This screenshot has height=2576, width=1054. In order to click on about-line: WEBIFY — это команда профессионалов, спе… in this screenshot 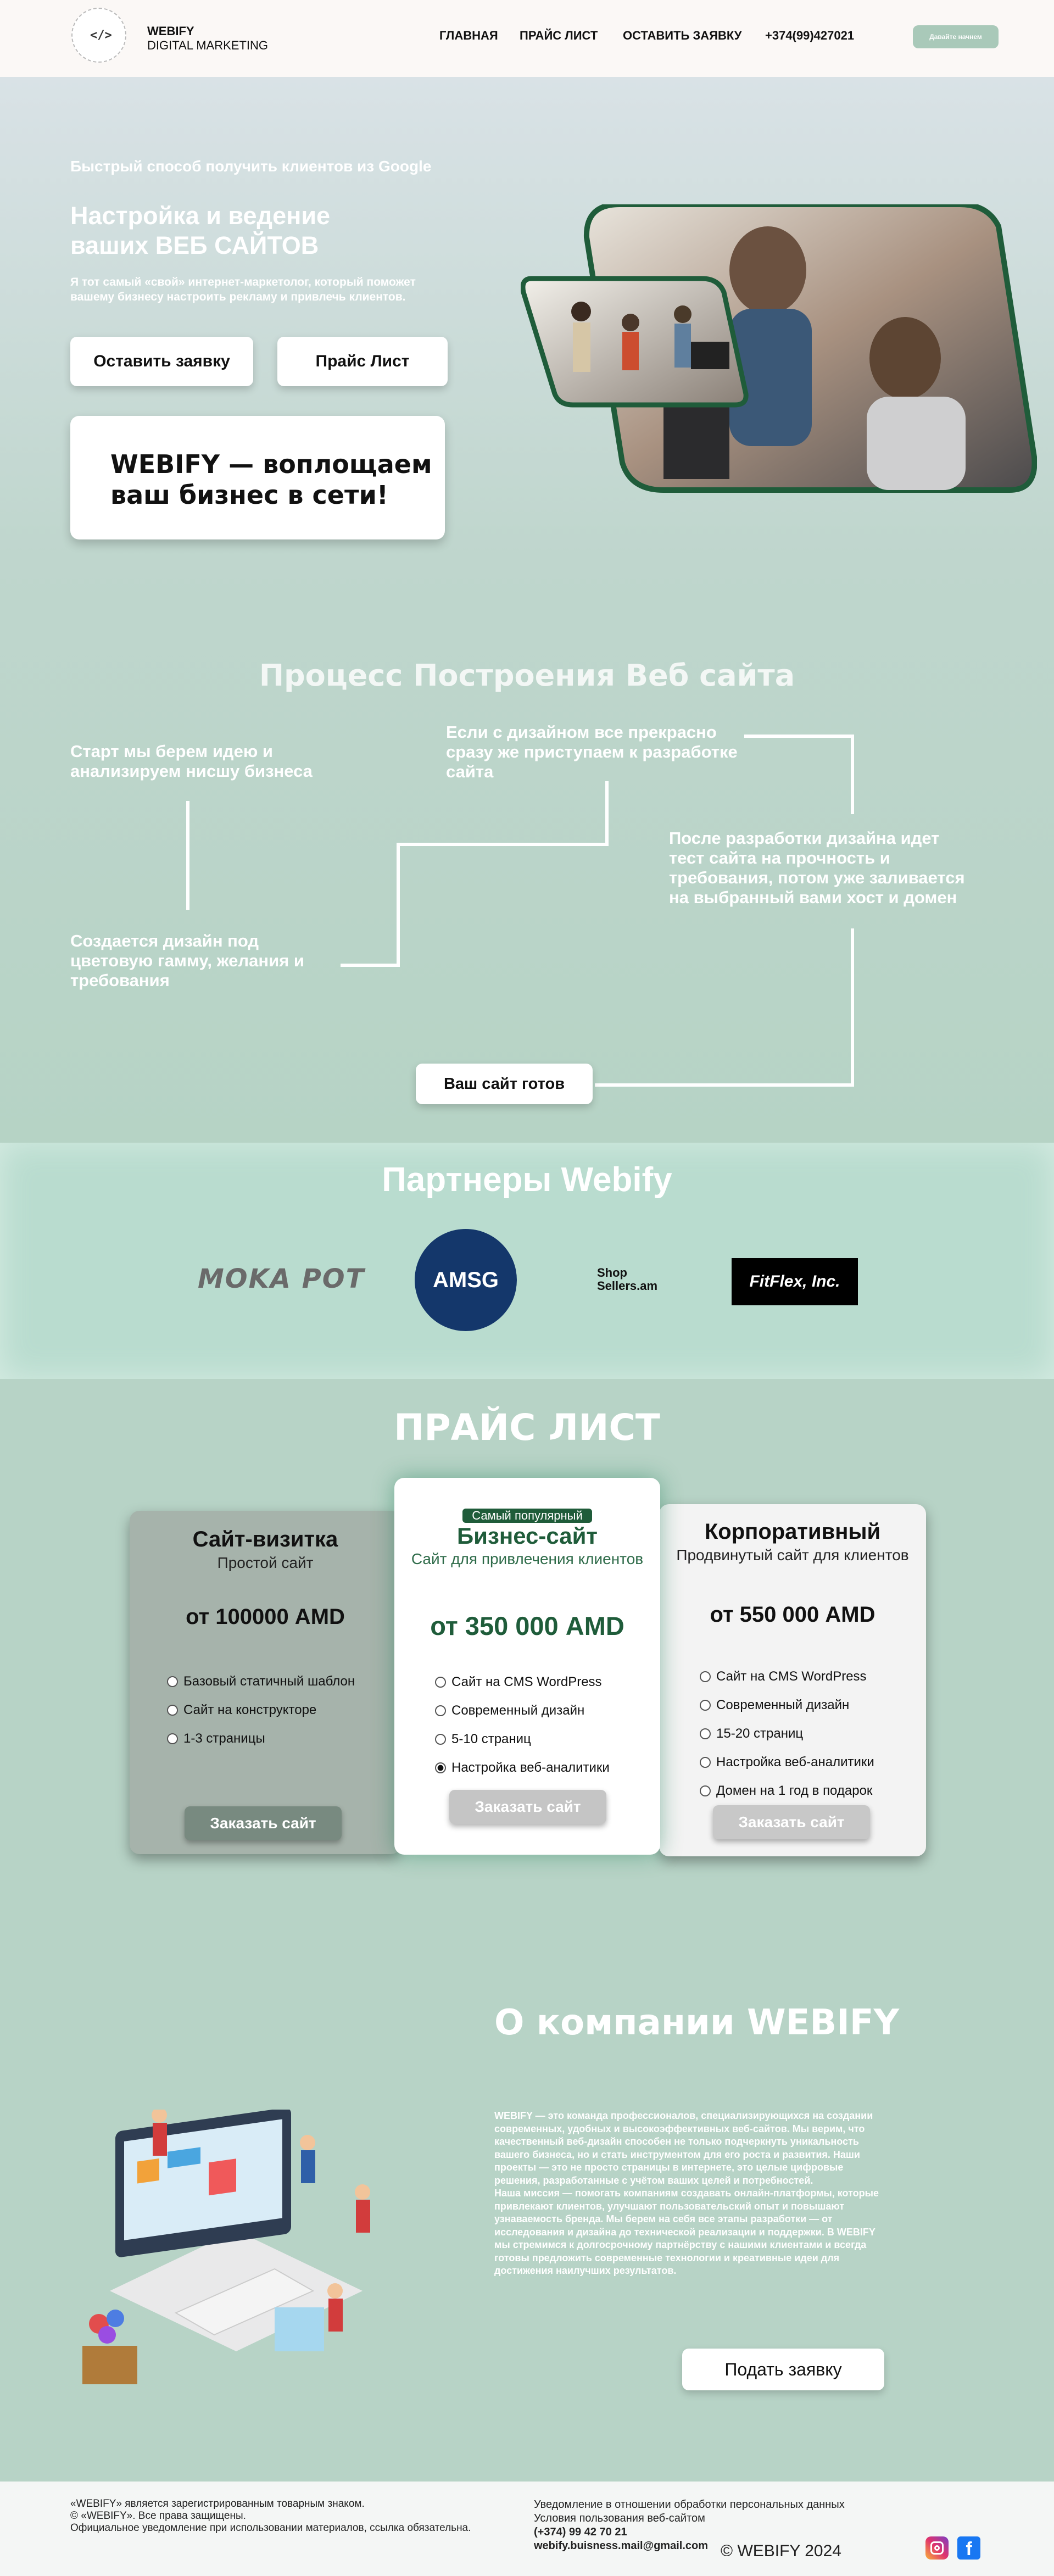, I will do `click(683, 2115)`.